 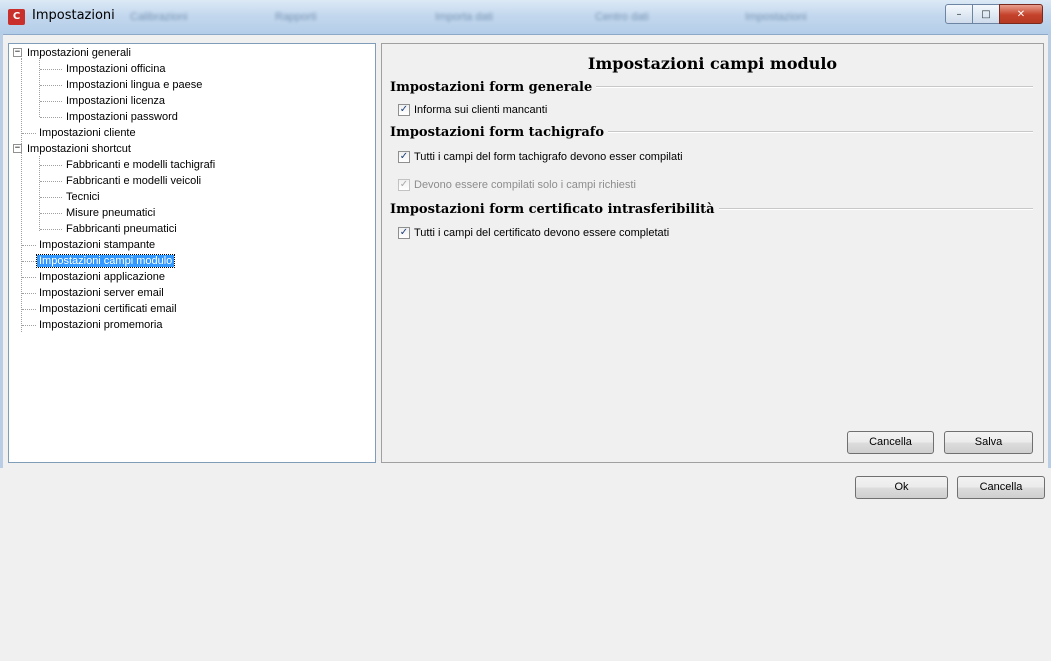 What do you see at coordinates (497, 132) in the screenshot?
I see `section-heading-text: Impostazioni form tachigrafo` at bounding box center [497, 132].